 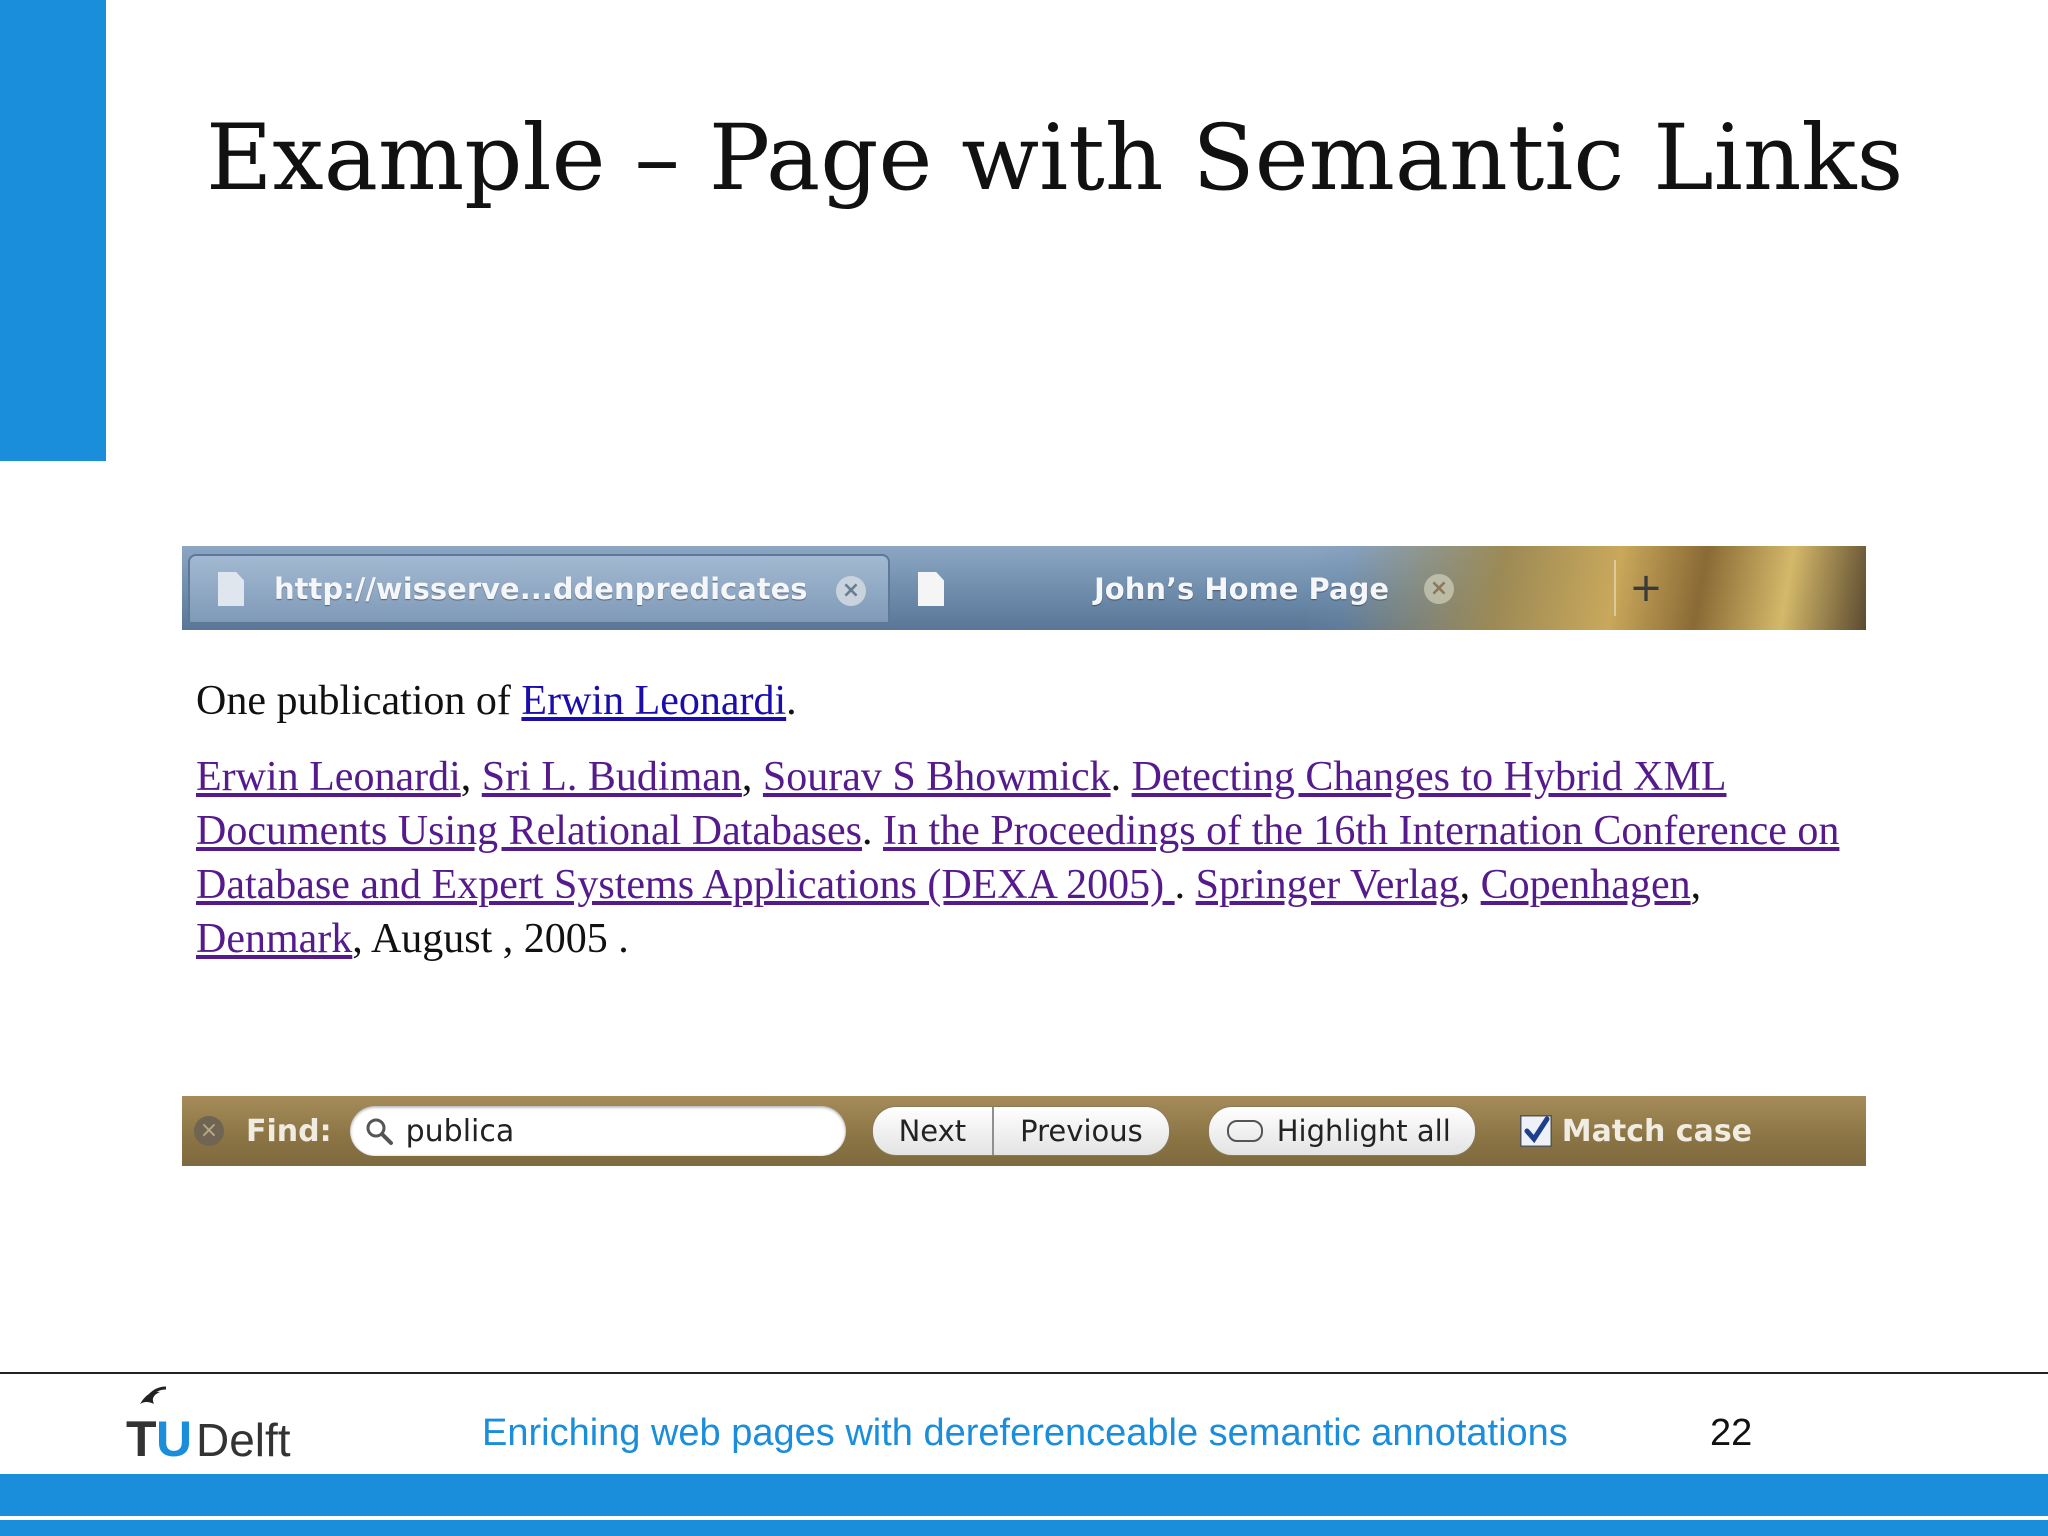 What do you see at coordinates (1244, 1131) in the screenshot?
I see `highlight-icon` at bounding box center [1244, 1131].